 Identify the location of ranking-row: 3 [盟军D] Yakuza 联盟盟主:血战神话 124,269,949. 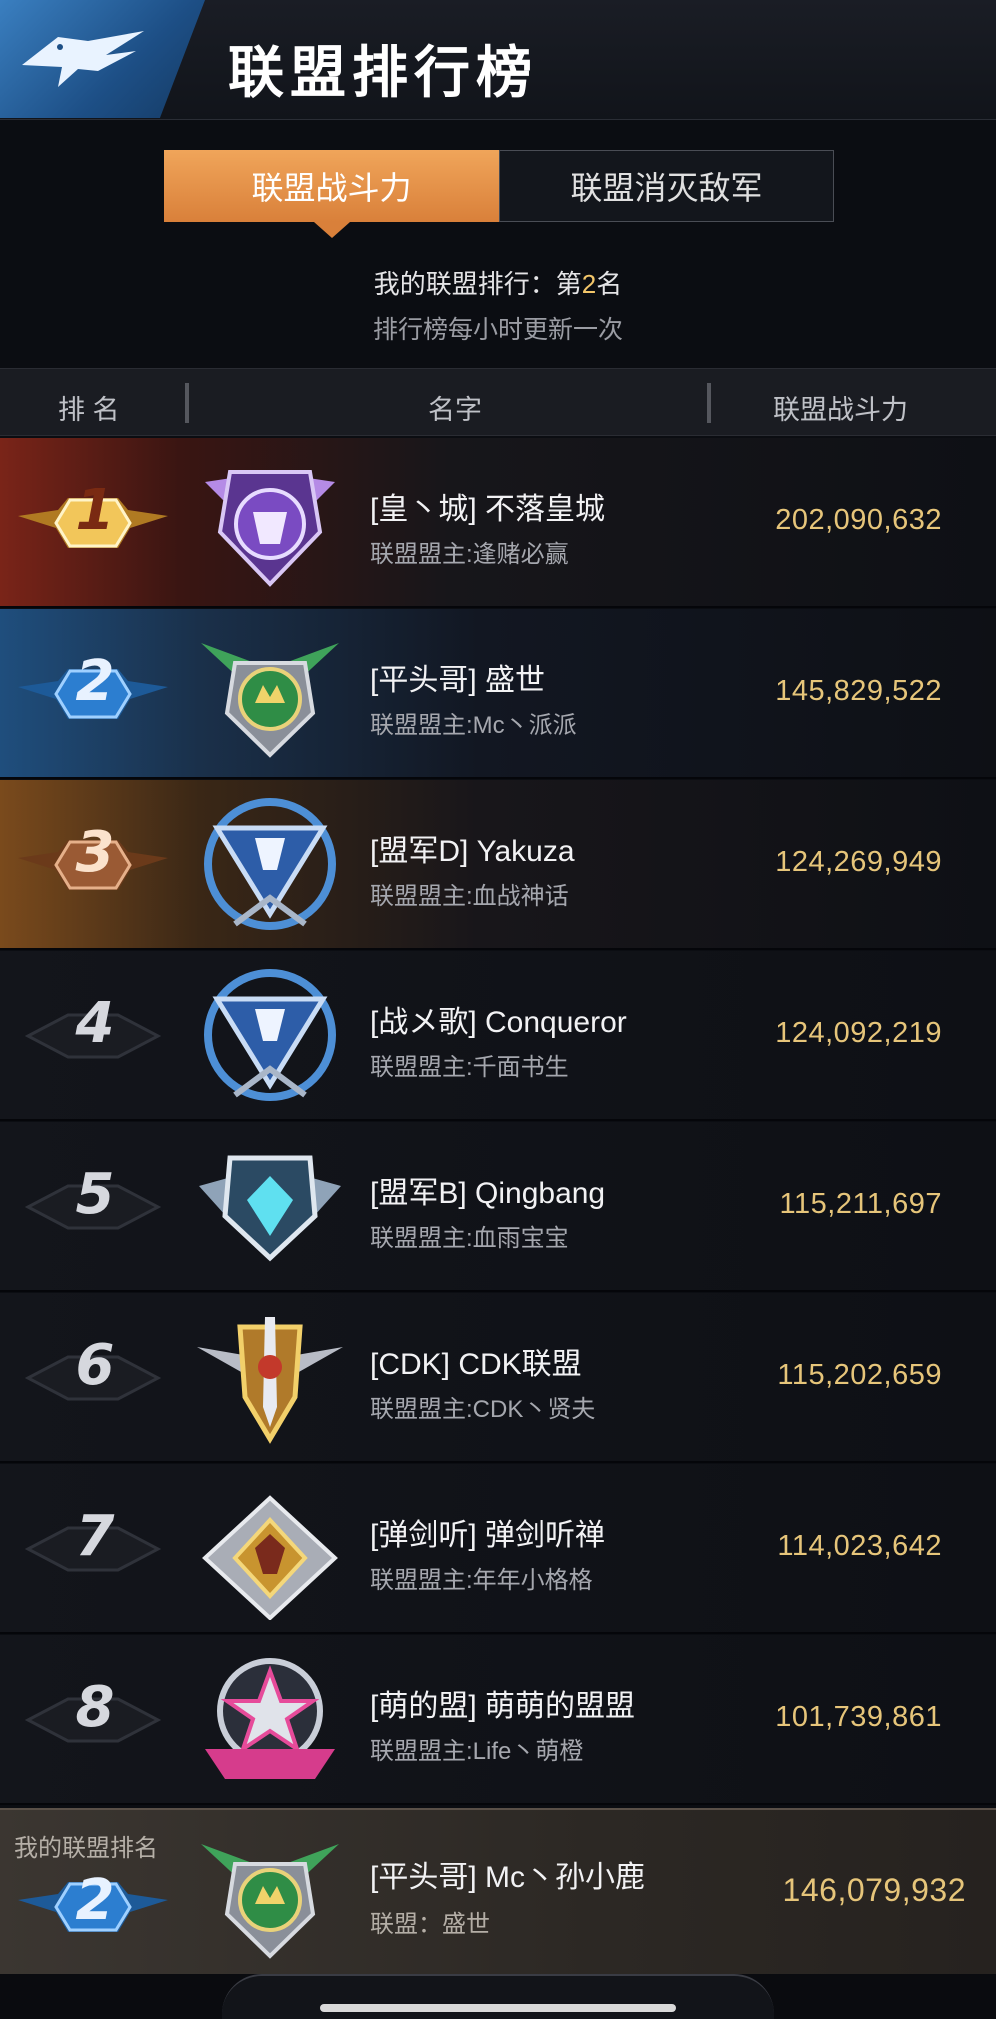
(498, 865).